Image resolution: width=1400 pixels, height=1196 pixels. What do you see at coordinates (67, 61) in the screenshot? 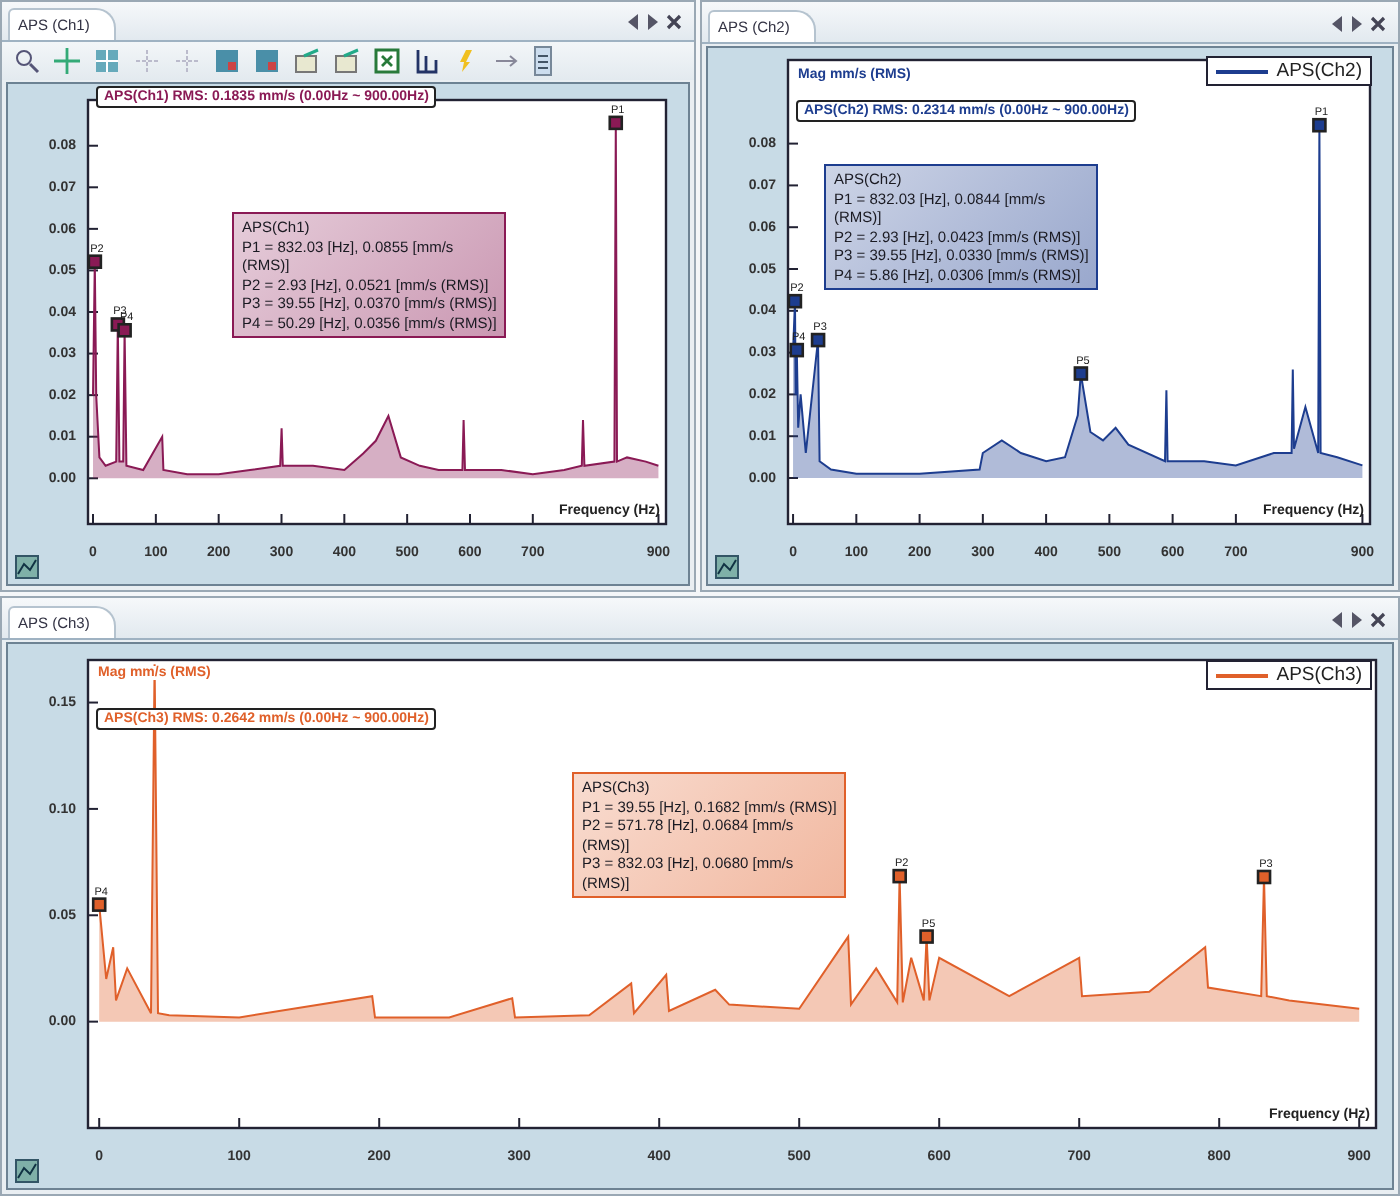
I see `move-icon` at bounding box center [67, 61].